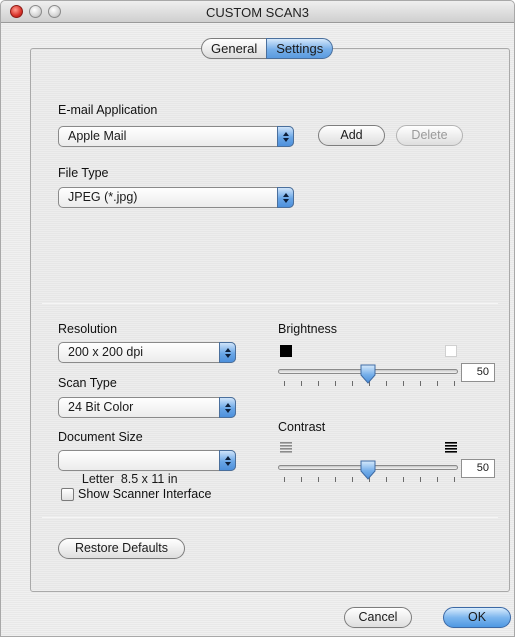 This screenshot has width=515, height=637. What do you see at coordinates (106, 352) in the screenshot?
I see `resolution-value: 200 x 200 dpi` at bounding box center [106, 352].